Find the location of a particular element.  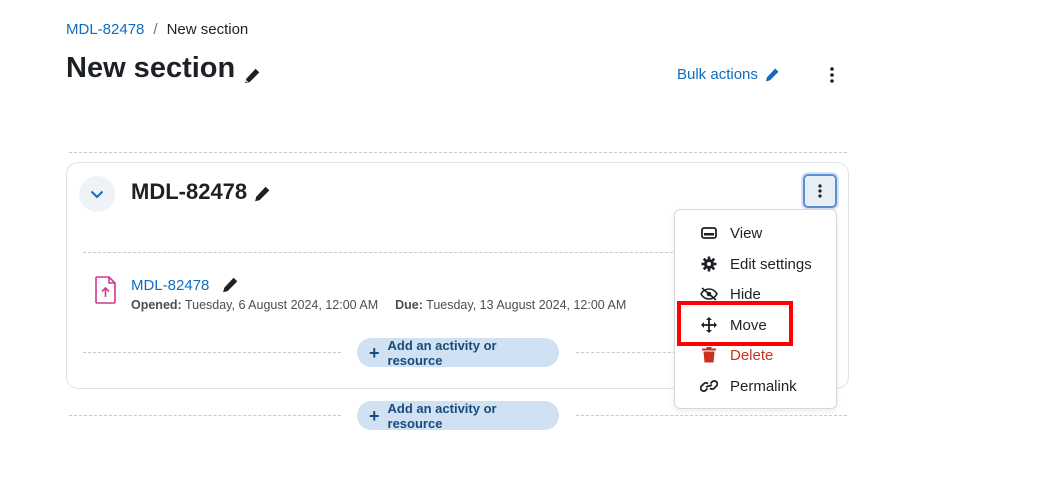

move-highlight-box is located at coordinates (735, 323).